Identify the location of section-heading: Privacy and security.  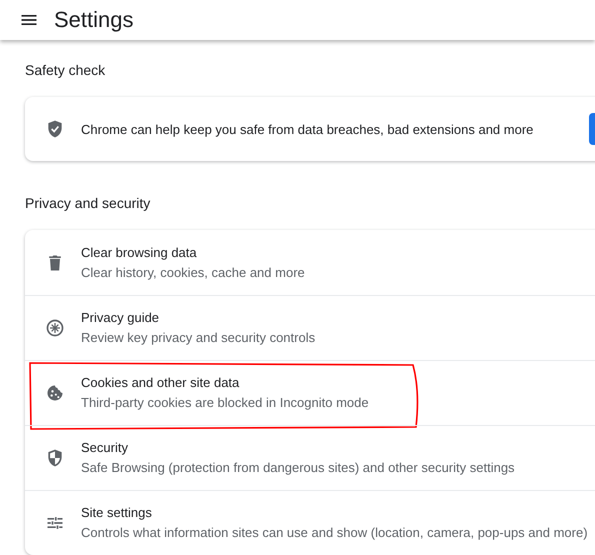
(88, 203).